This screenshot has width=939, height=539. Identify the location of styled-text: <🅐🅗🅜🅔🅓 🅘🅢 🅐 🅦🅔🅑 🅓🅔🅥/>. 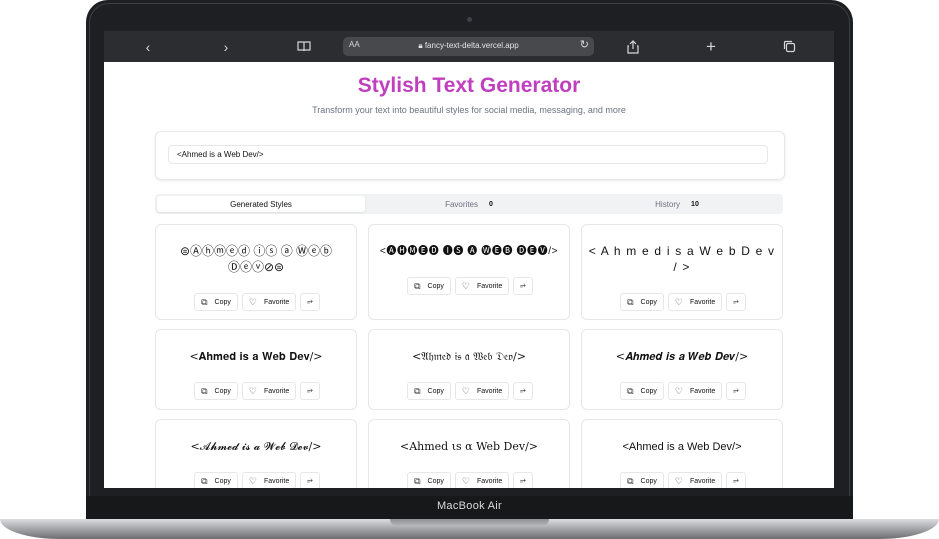
(469, 251).